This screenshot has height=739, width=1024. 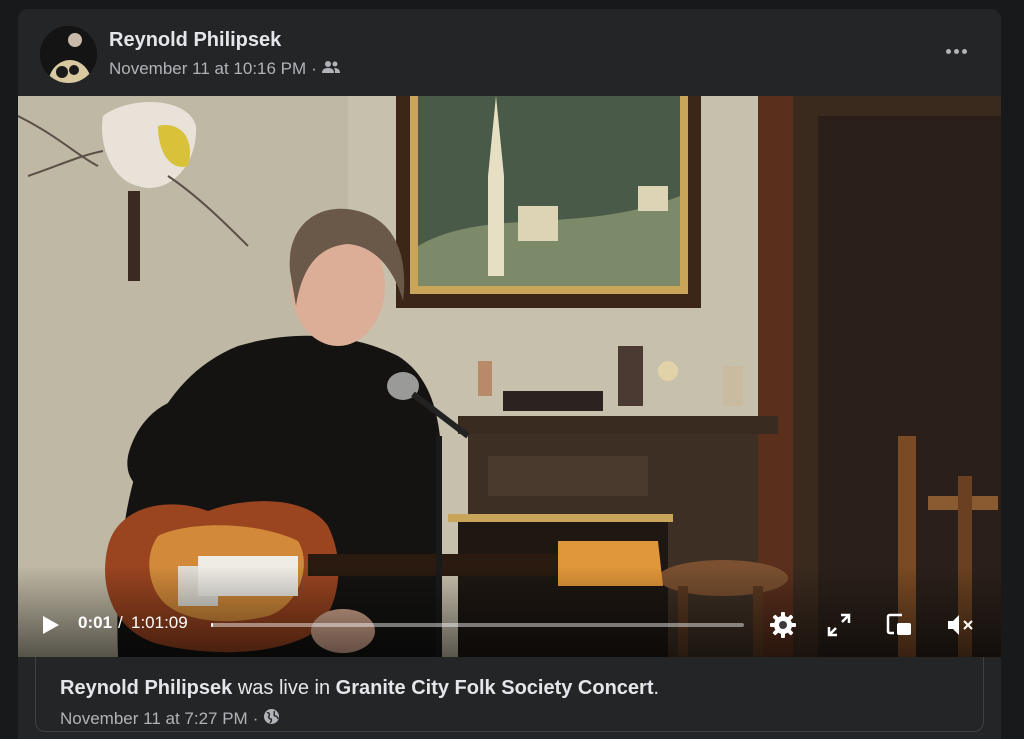 What do you see at coordinates (783, 625) in the screenshot?
I see `settings-button` at bounding box center [783, 625].